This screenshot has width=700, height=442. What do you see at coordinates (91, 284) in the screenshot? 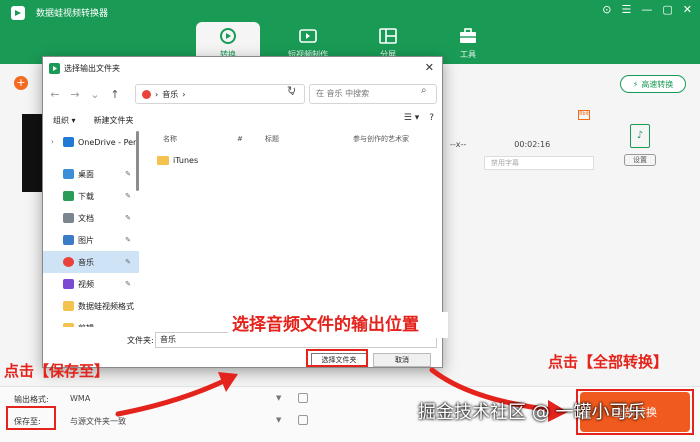
I see `sidebar-item-videos: 视频 ✎` at bounding box center [91, 284].